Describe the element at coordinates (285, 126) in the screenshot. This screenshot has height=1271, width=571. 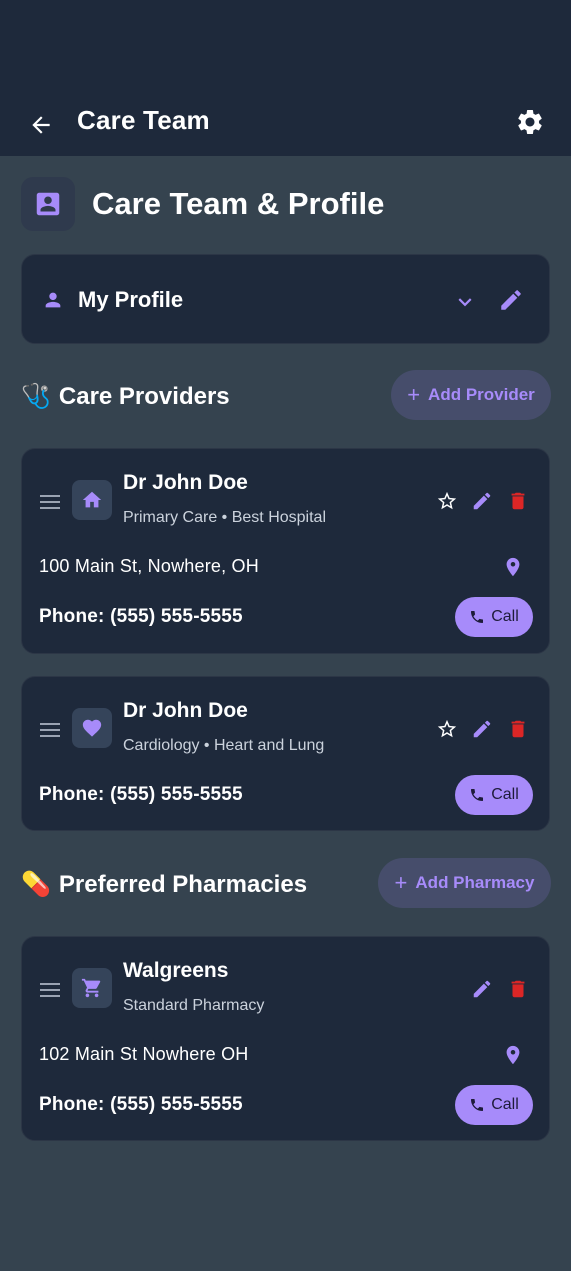
I see `app-bar: Care Team` at that location.